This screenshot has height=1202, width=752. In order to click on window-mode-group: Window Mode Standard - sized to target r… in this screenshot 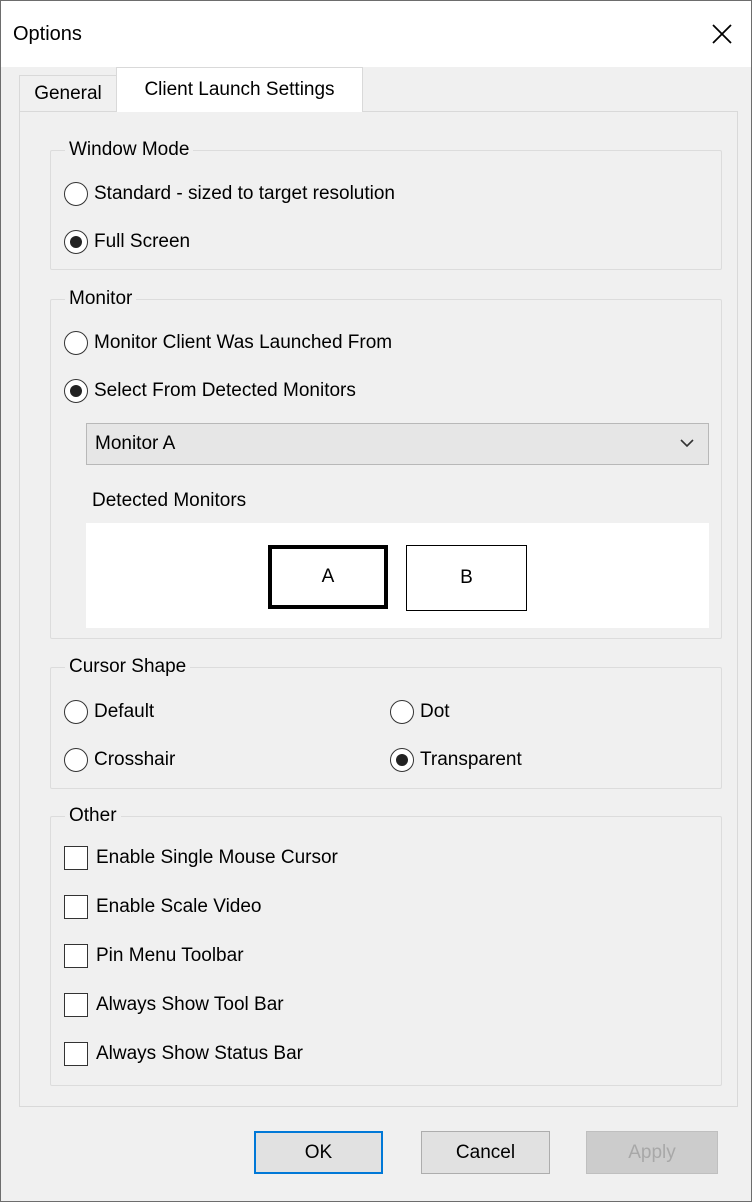, I will do `click(386, 204)`.